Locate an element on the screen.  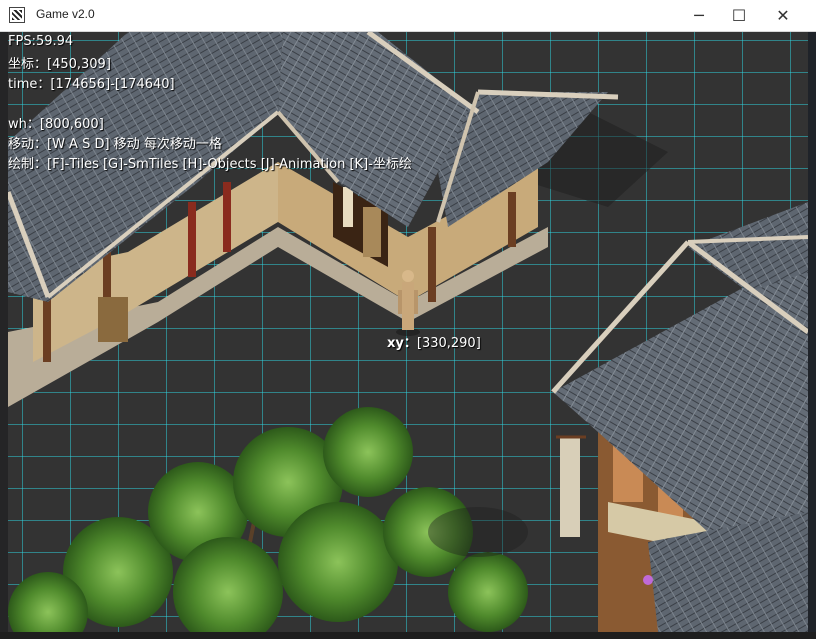
hanging-banner is located at coordinates (570, 487).